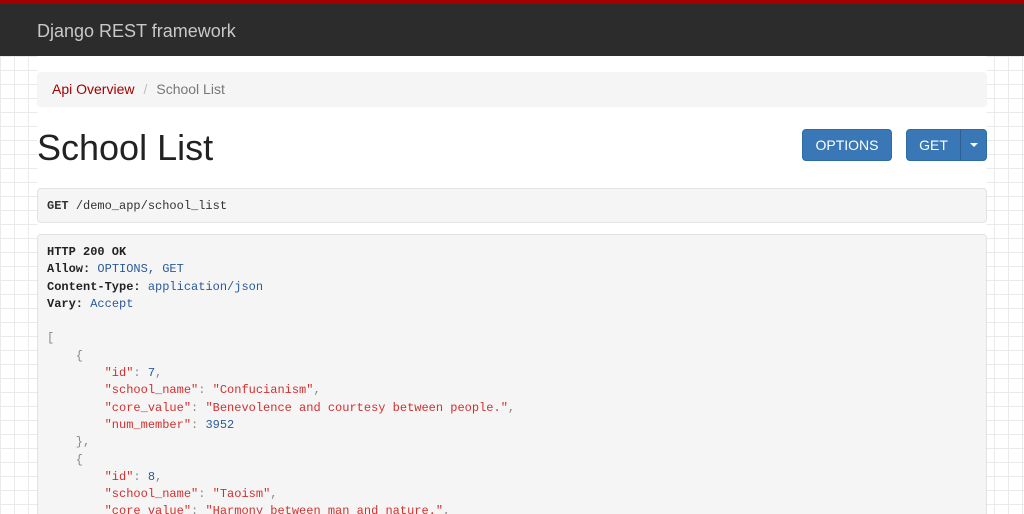  I want to click on navbar: Django REST framework, so click(512, 28).